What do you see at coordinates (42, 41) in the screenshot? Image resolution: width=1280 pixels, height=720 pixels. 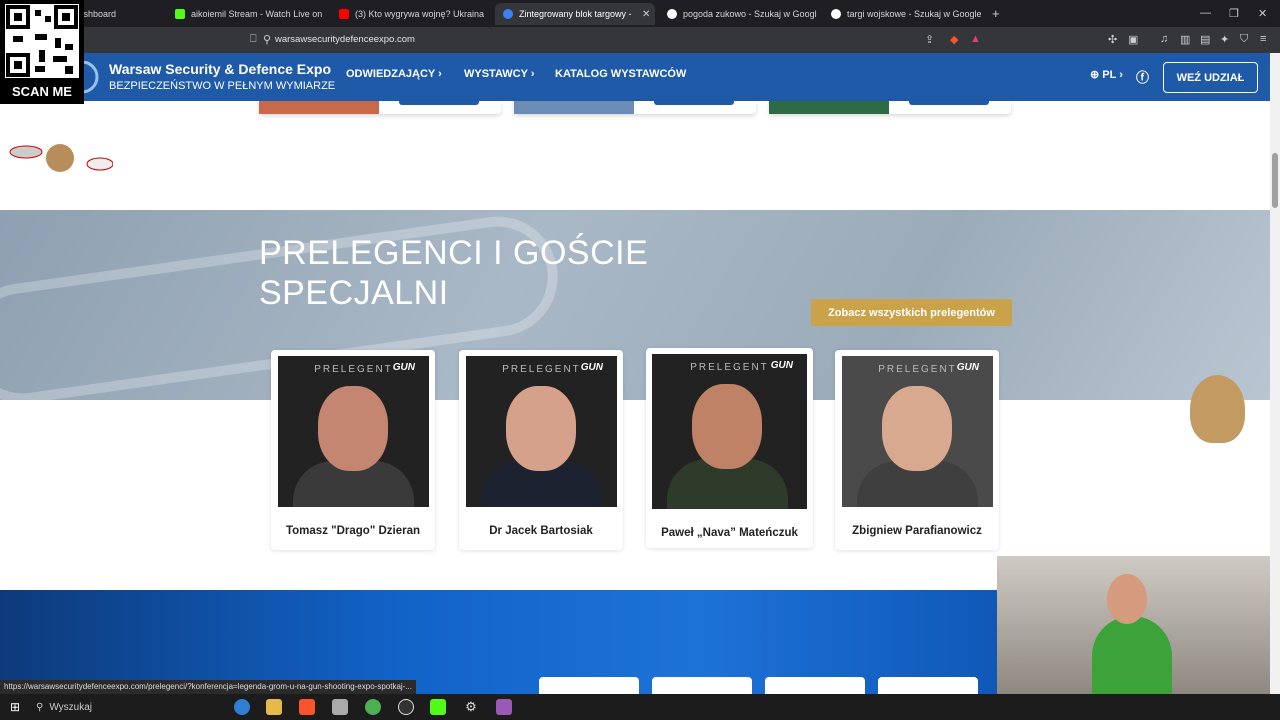 I see `qr-code-icon` at bounding box center [42, 41].